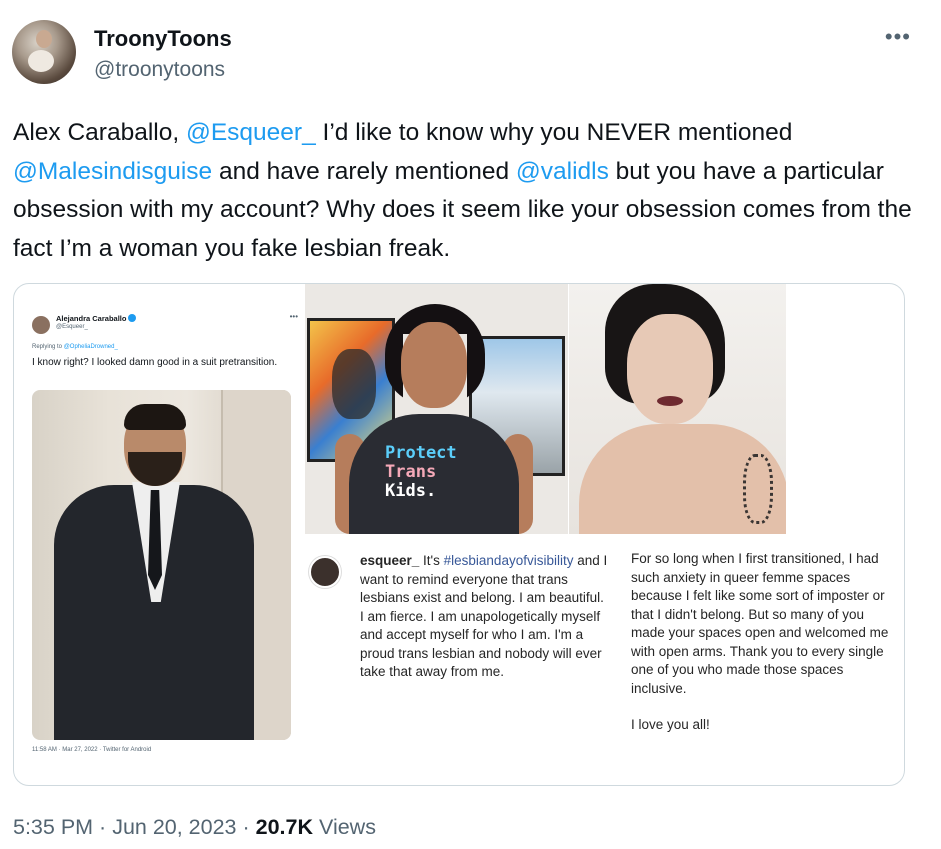 Image resolution: width=941 pixels, height=849 pixels. What do you see at coordinates (99, 132) in the screenshot?
I see `tweet-text-segment: Alex Caraballo,` at bounding box center [99, 132].